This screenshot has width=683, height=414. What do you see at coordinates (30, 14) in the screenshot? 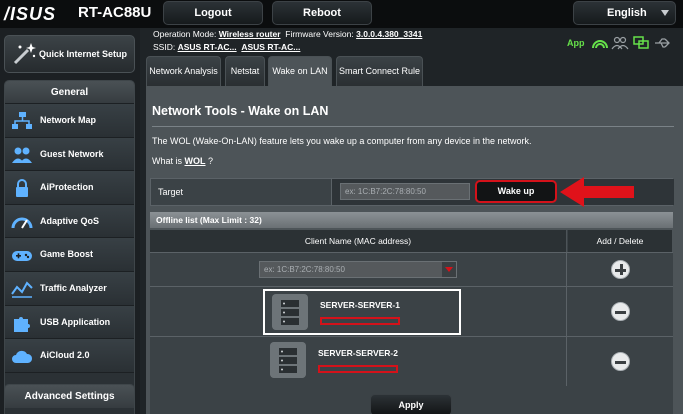
I see `brand-logo: /ISUS` at bounding box center [30, 14].